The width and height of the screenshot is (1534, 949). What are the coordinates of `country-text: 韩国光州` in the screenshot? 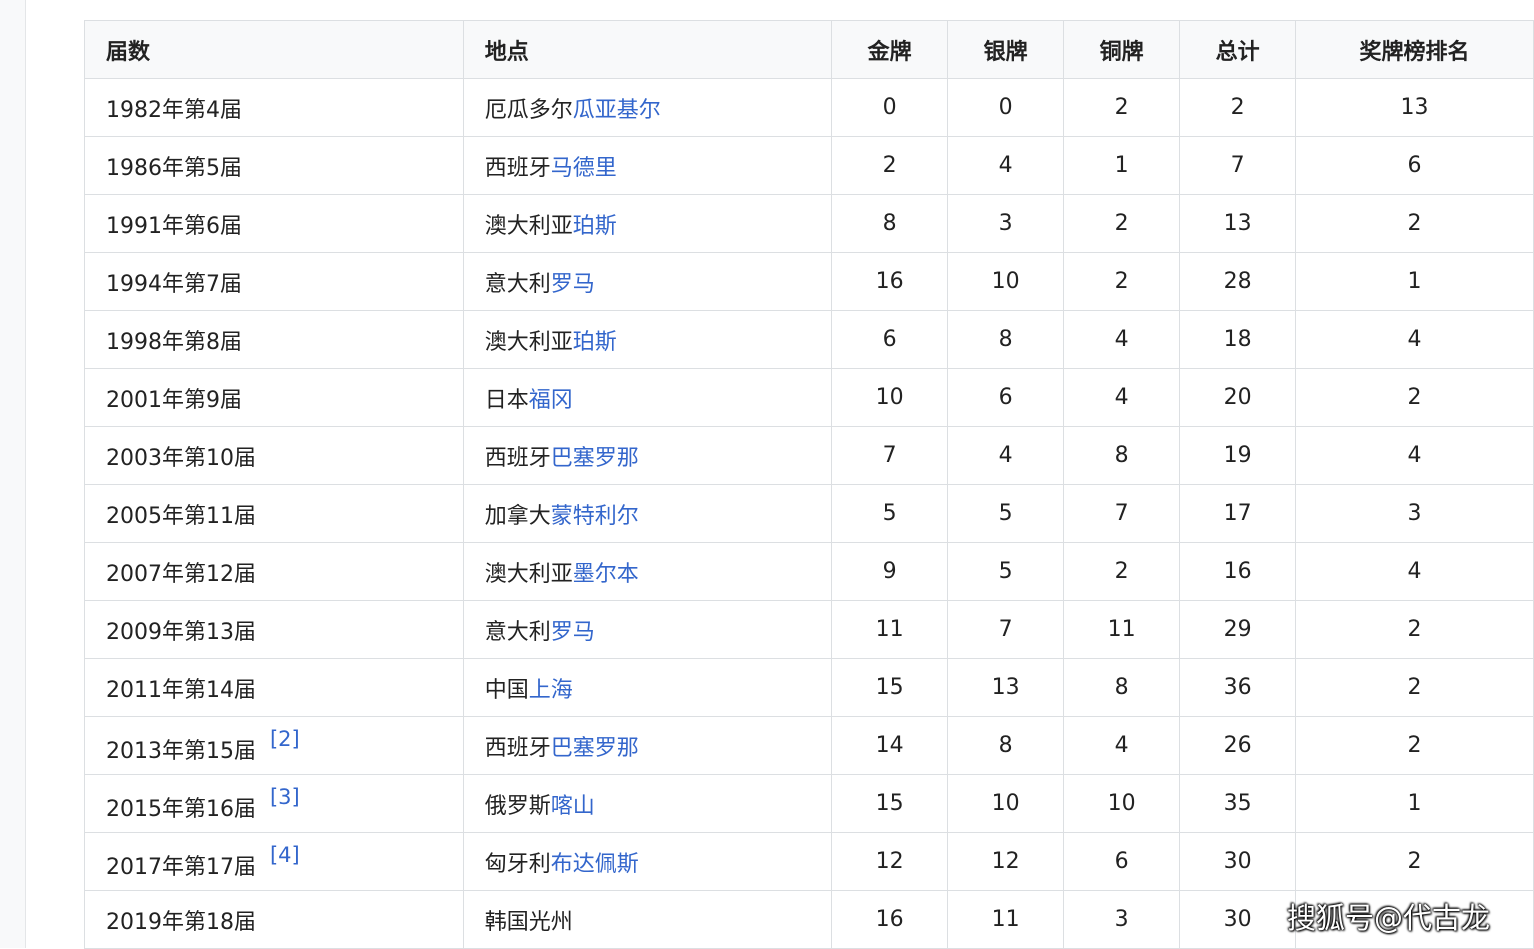 It's located at (528, 922).